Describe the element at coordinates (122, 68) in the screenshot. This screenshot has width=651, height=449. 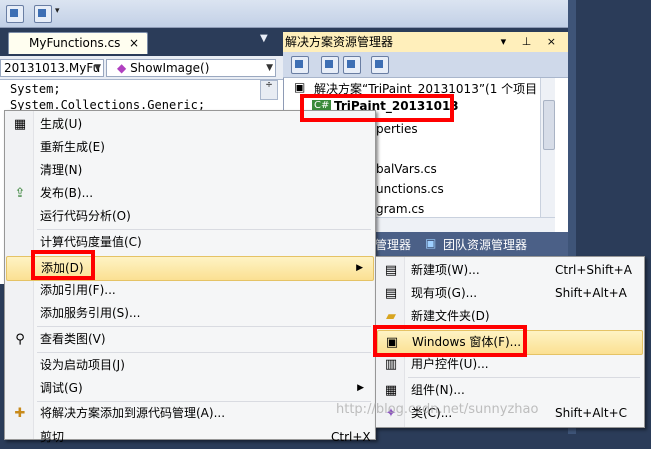
I see `method-icon: ◆` at that location.